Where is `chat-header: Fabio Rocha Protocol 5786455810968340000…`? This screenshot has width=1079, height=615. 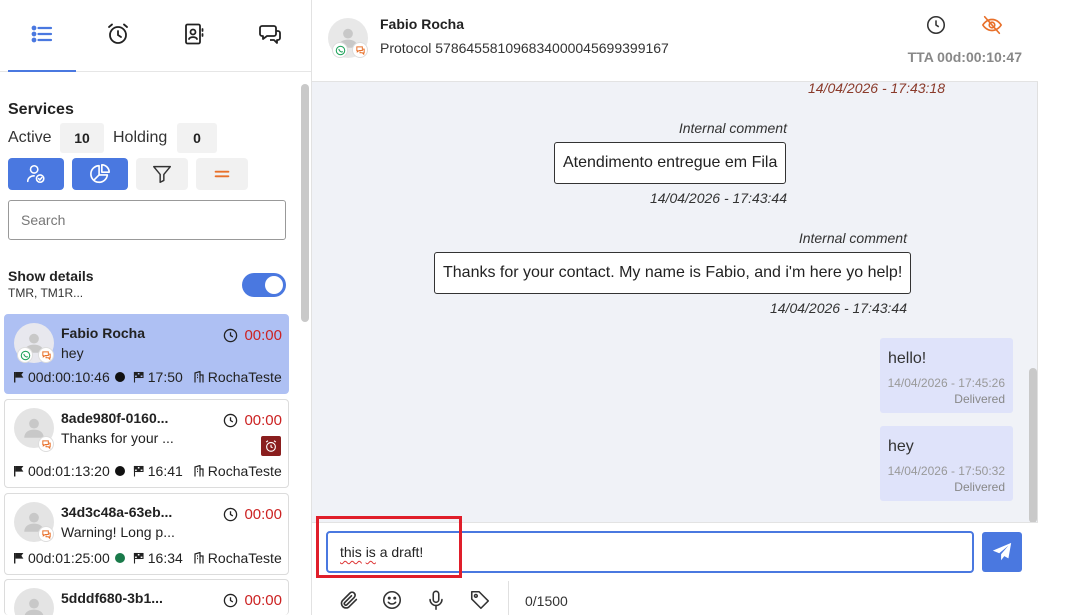
chat-header: Fabio Rocha Protocol 5786455810968340000… is located at coordinates (675, 41).